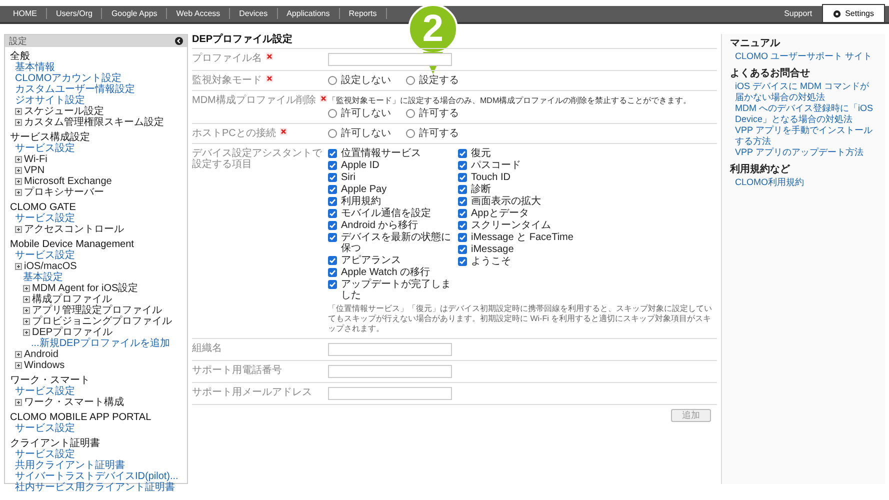 Image resolution: width=889 pixels, height=500 pixels. I want to click on checkbox-label: Android から移行, so click(379, 225).